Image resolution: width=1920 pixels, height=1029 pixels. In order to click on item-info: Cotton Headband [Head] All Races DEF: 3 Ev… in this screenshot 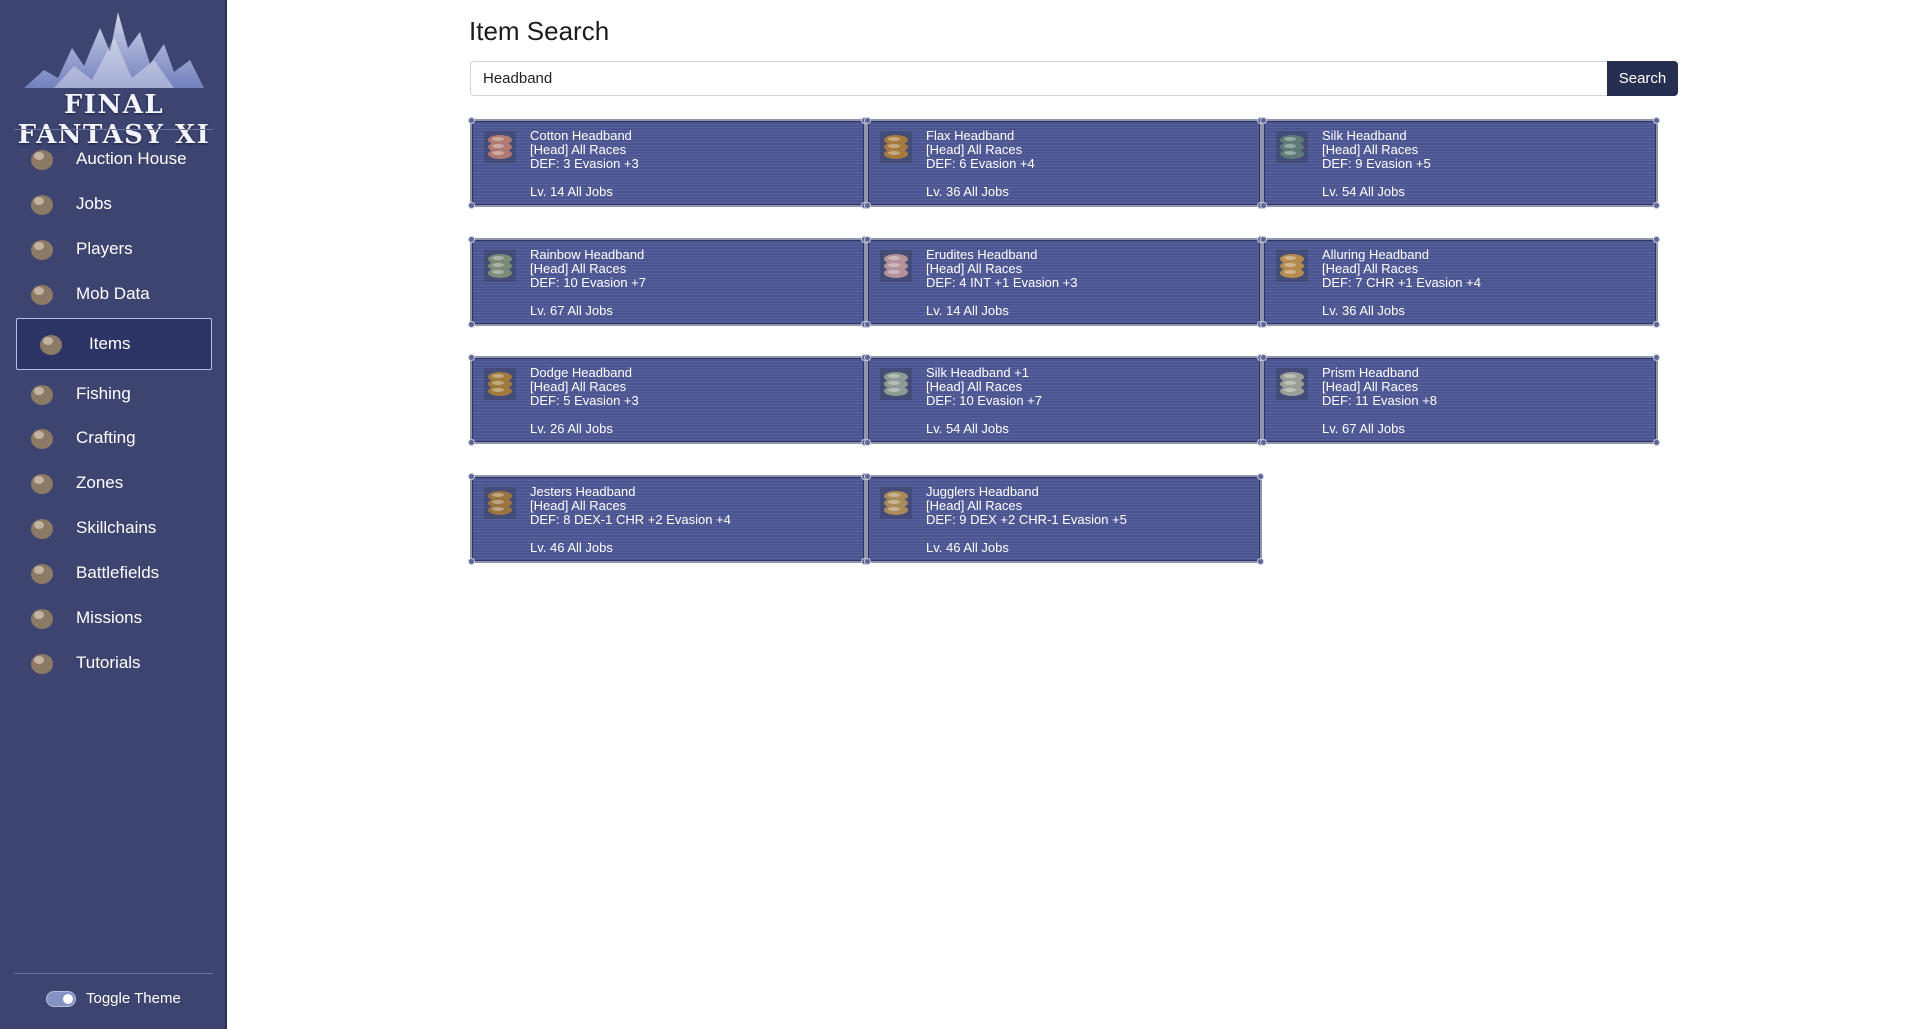, I will do `click(584, 150)`.